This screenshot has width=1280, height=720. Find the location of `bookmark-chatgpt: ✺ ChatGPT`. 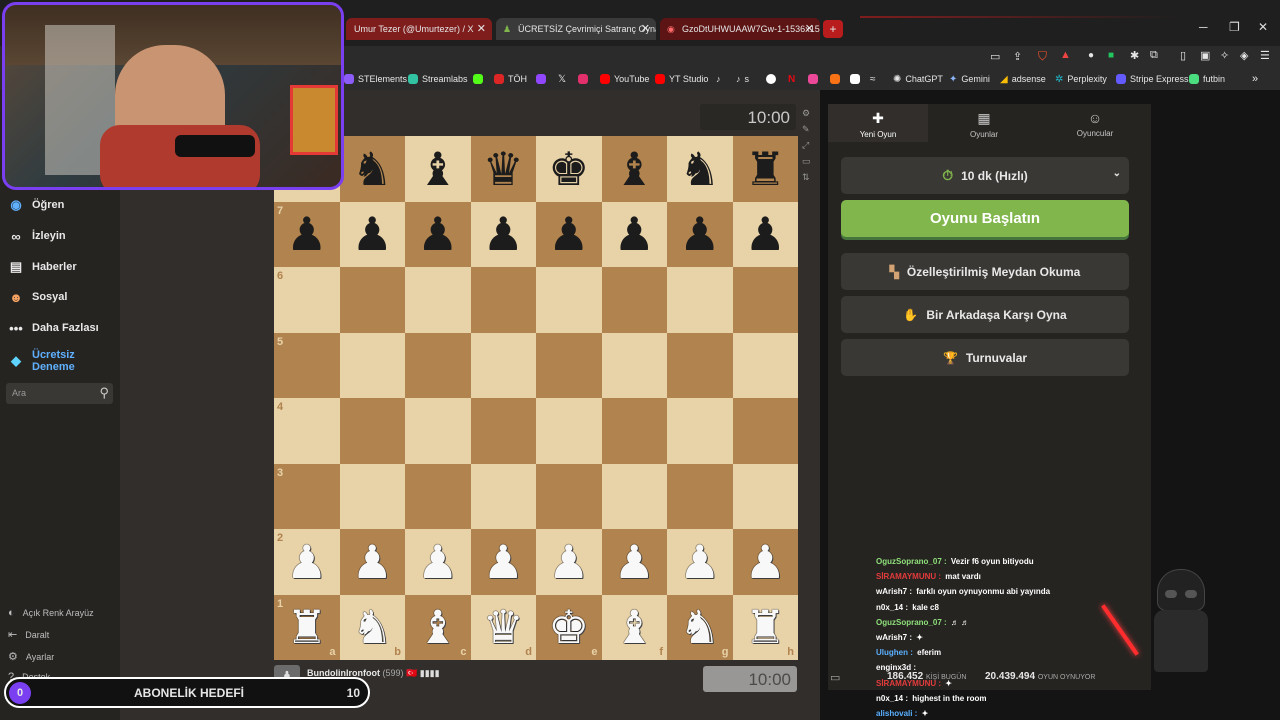

bookmark-chatgpt: ✺ ChatGPT is located at coordinates (918, 79).